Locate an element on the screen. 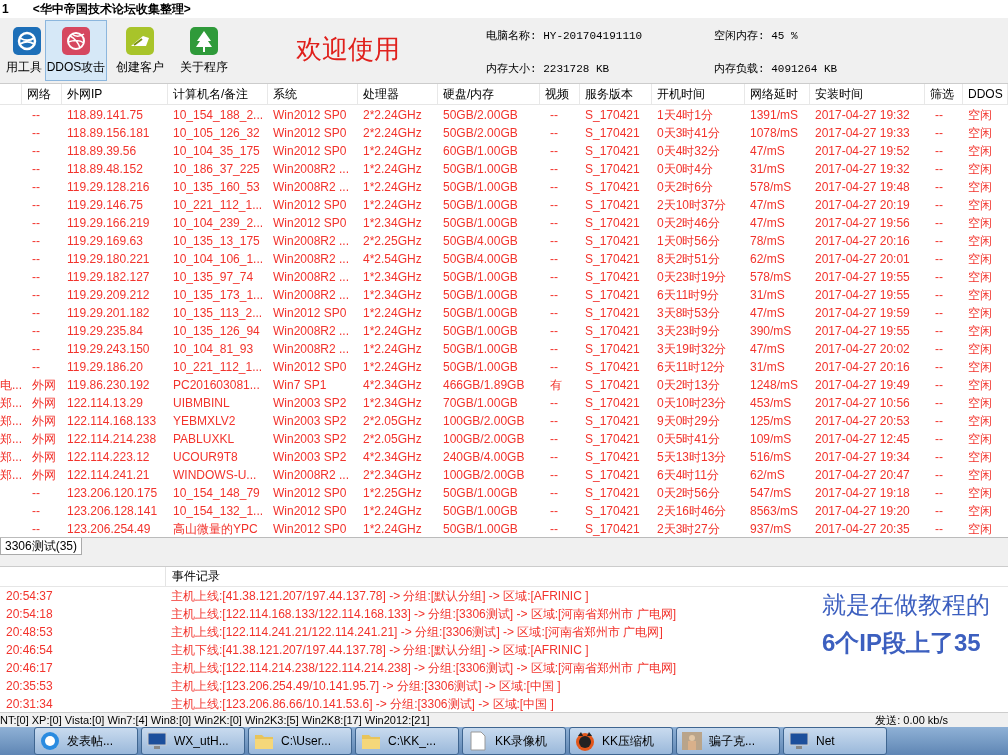  table-cell-text: 100GB/2.00GB is located at coordinates (484, 421).